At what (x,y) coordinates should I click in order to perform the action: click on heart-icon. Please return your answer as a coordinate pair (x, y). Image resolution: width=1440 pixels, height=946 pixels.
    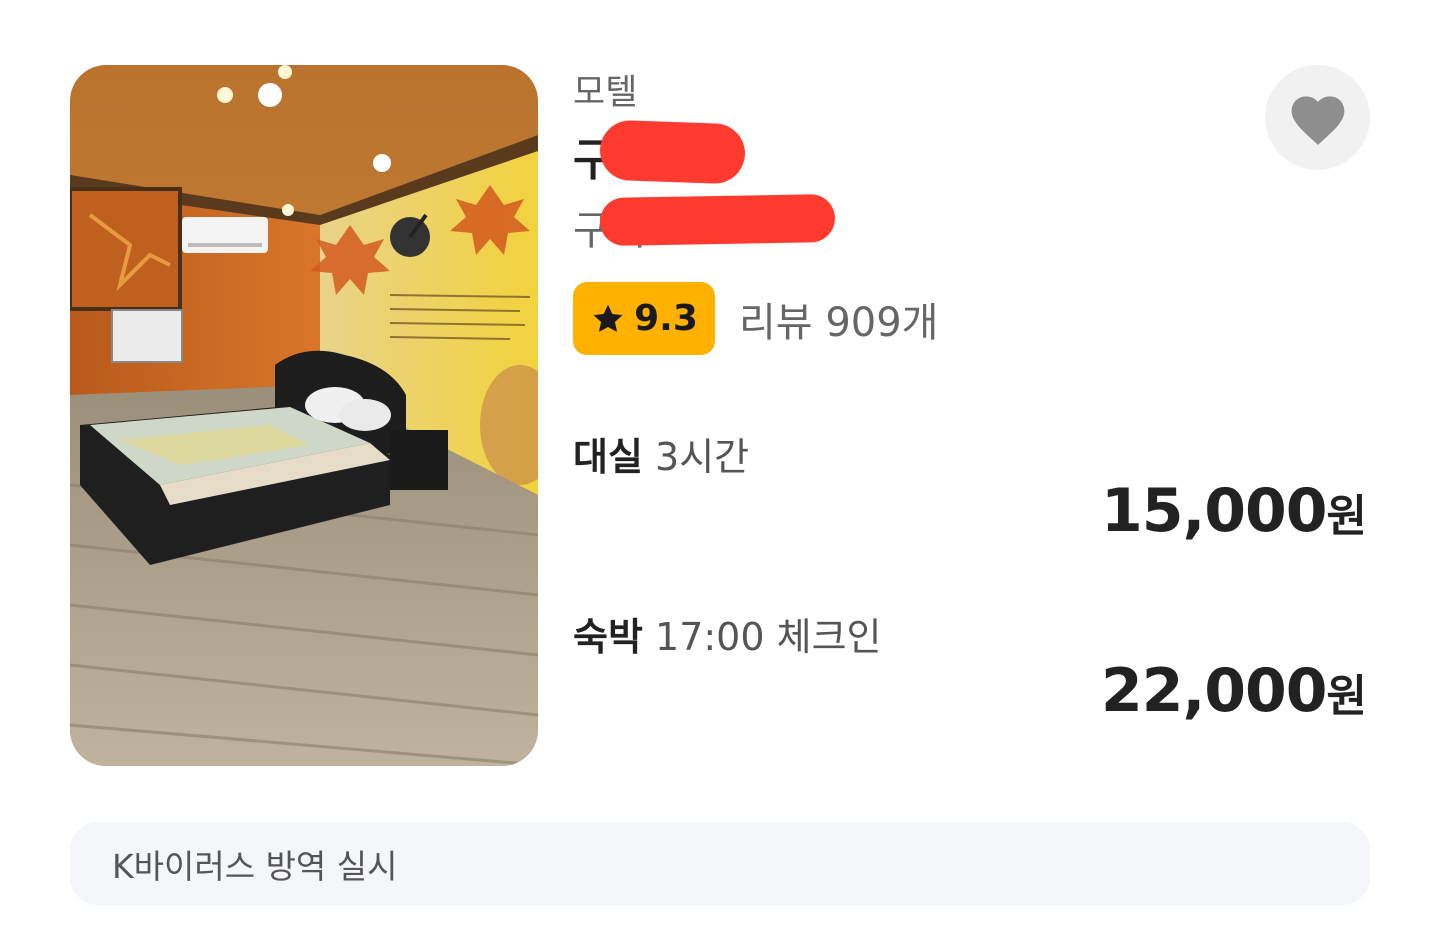
    Looking at the image, I should click on (1317, 120).